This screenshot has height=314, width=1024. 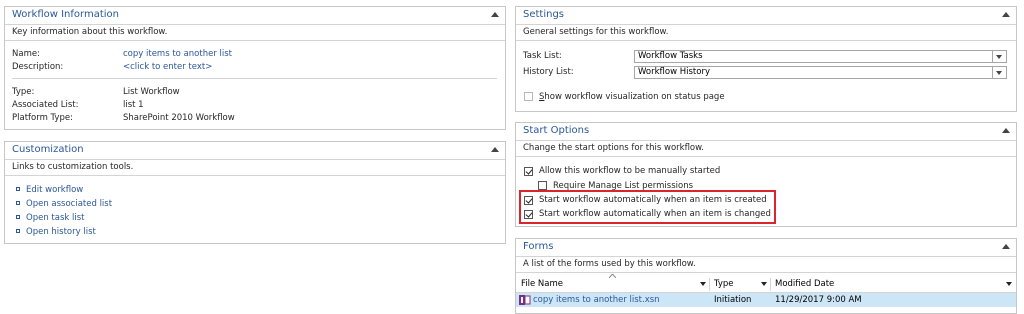 I want to click on name-value: copy items to another list, so click(x=177, y=54).